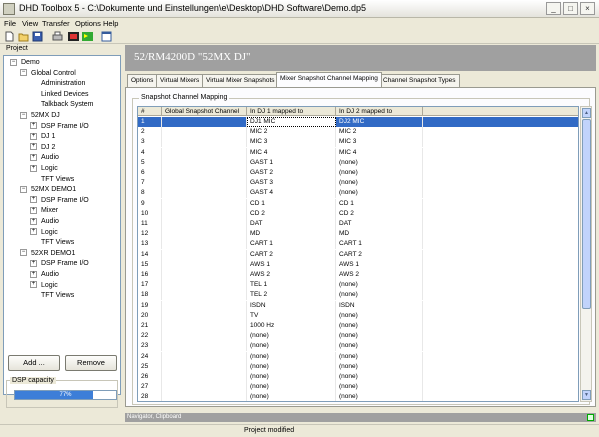 The width and height of the screenshot is (599, 437). Describe the element at coordinates (358, 326) in the screenshot. I see `table-row: 21 1000 Hz (none)` at that location.